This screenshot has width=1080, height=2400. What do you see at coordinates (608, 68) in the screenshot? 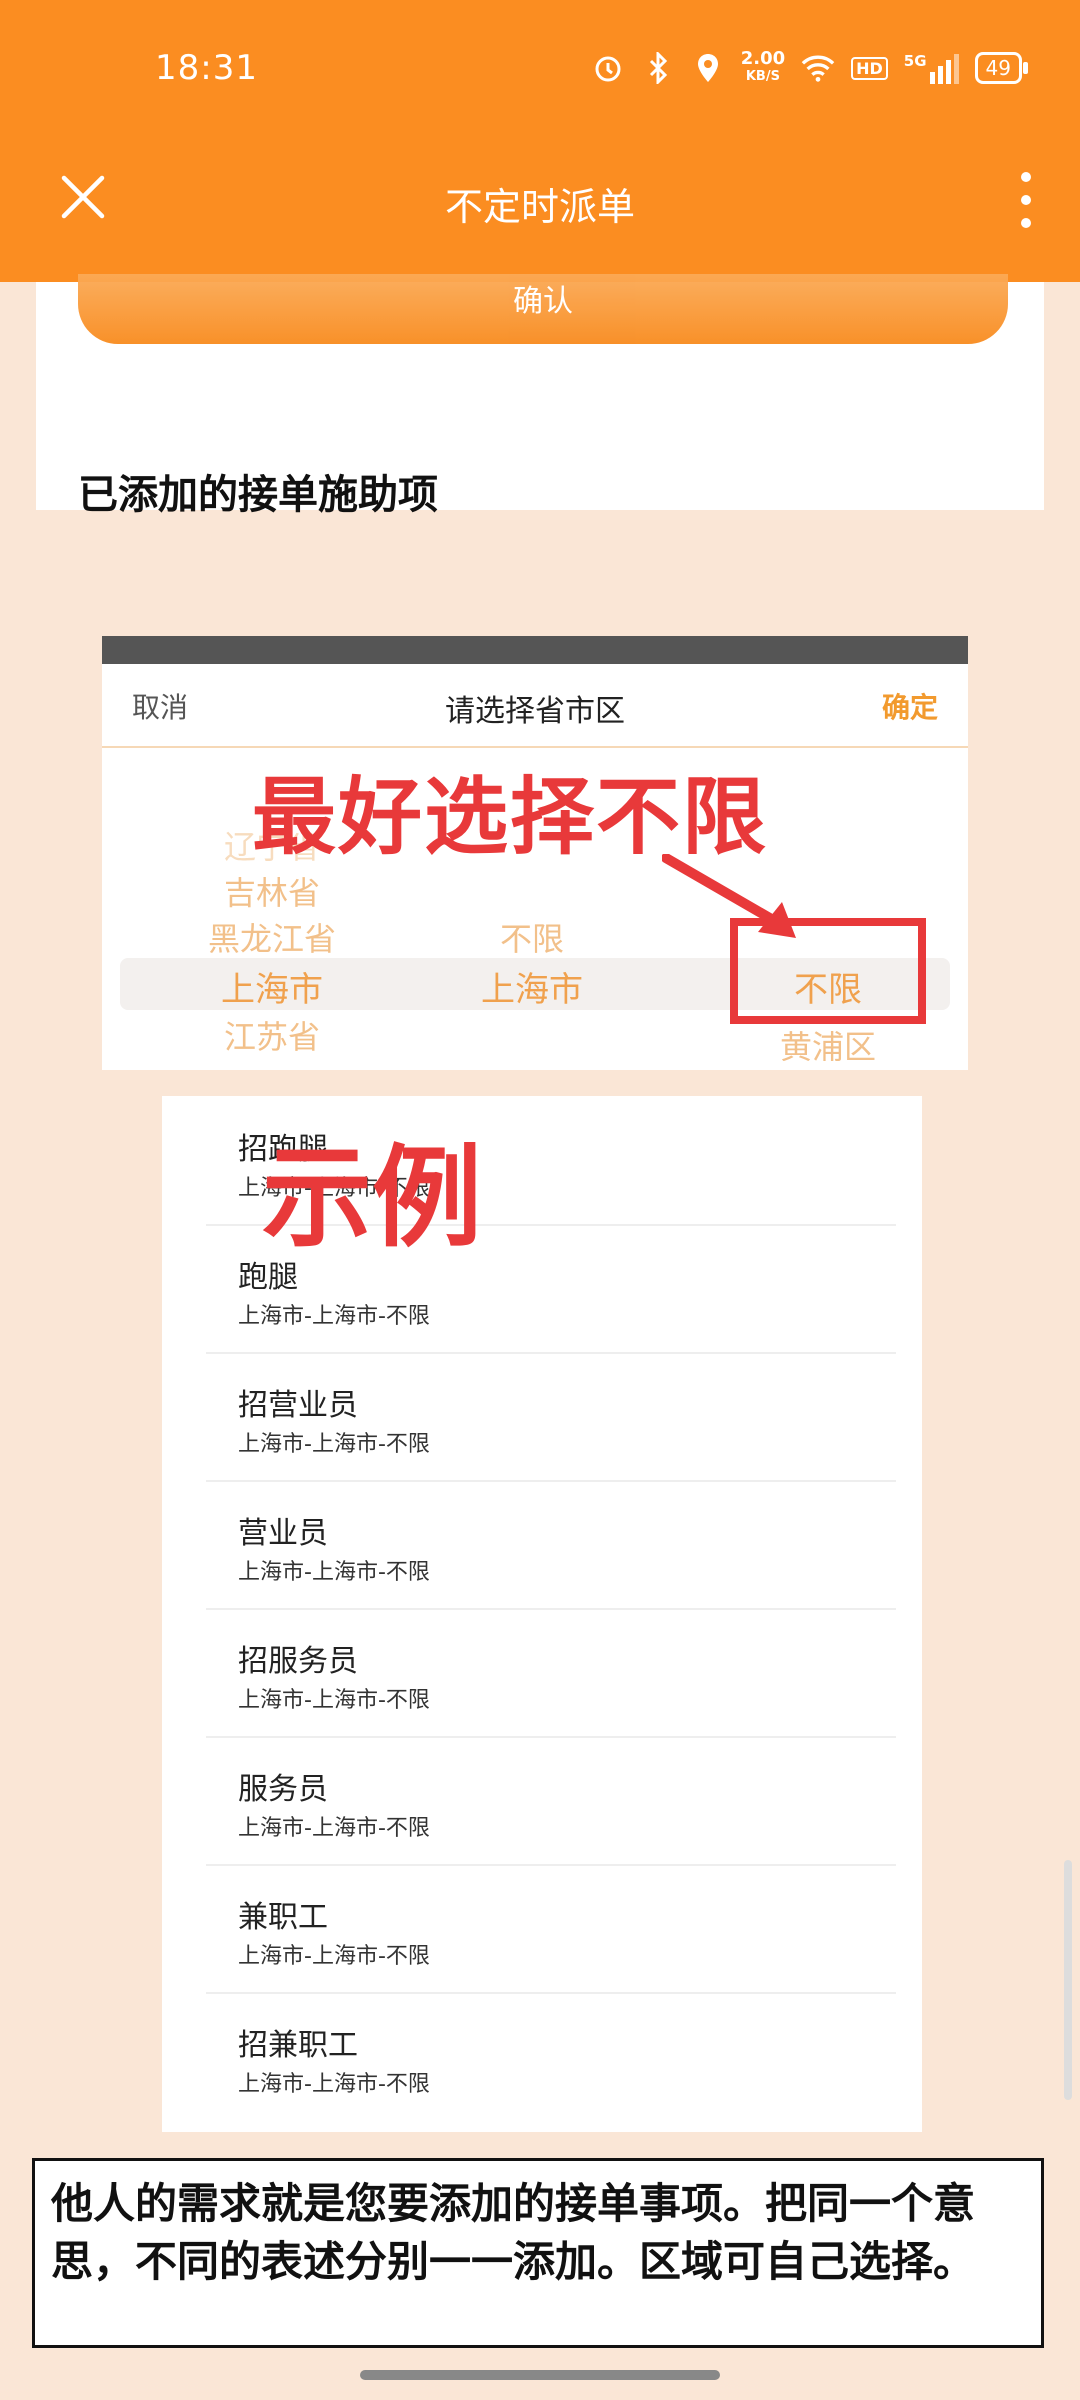
I see `alarm-icon` at bounding box center [608, 68].